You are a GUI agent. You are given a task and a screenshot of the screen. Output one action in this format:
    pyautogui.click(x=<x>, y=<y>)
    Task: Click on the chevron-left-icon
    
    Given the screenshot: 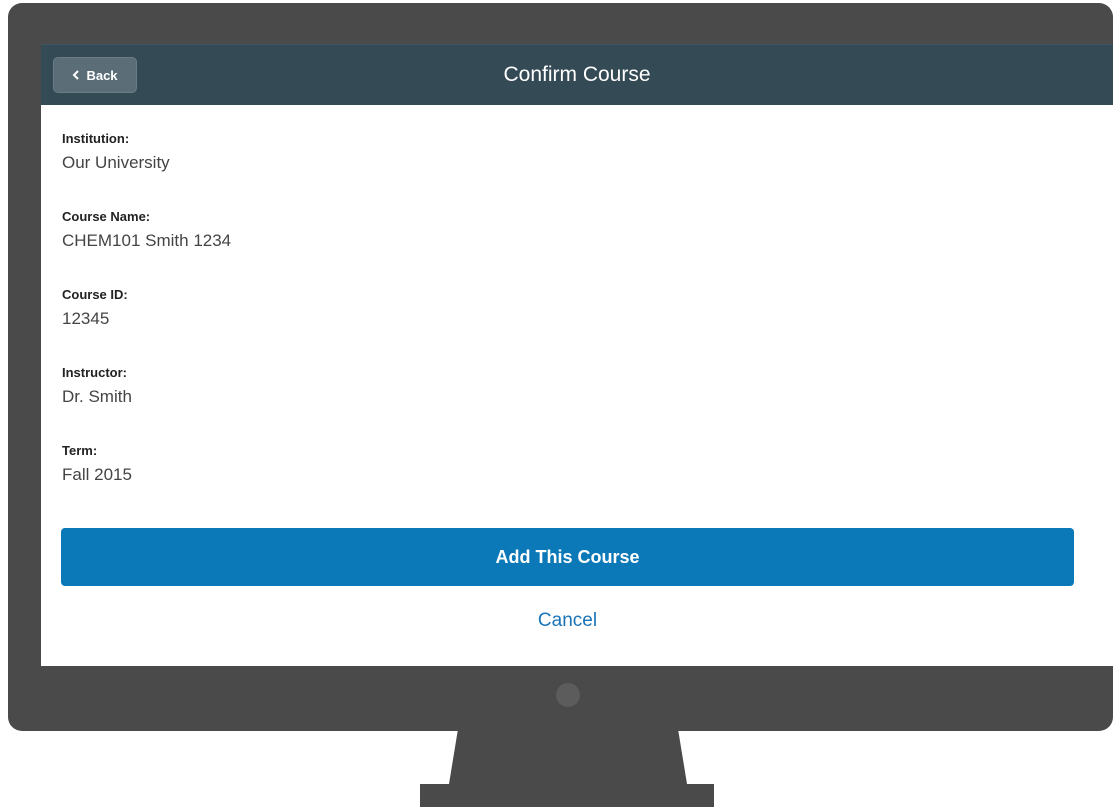 What is the action you would take?
    pyautogui.click(x=76, y=75)
    